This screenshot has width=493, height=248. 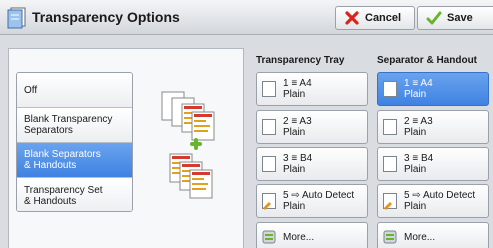 What do you see at coordinates (63, 195) in the screenshot?
I see `option-label: Transparency Set & Handouts` at bounding box center [63, 195].